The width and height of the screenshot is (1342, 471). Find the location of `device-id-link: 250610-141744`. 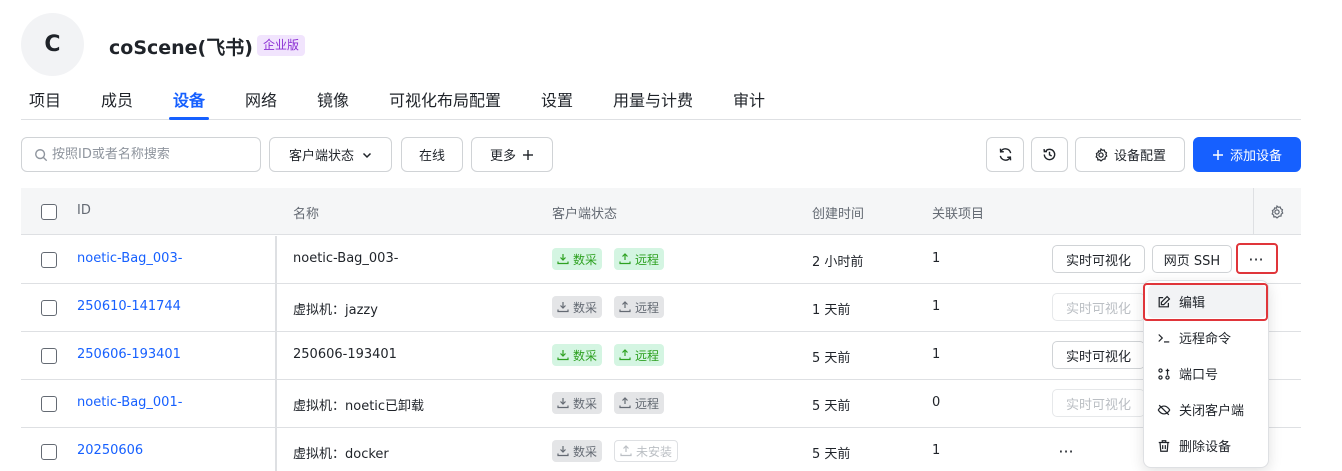

device-id-link: 250610-141744 is located at coordinates (129, 306).